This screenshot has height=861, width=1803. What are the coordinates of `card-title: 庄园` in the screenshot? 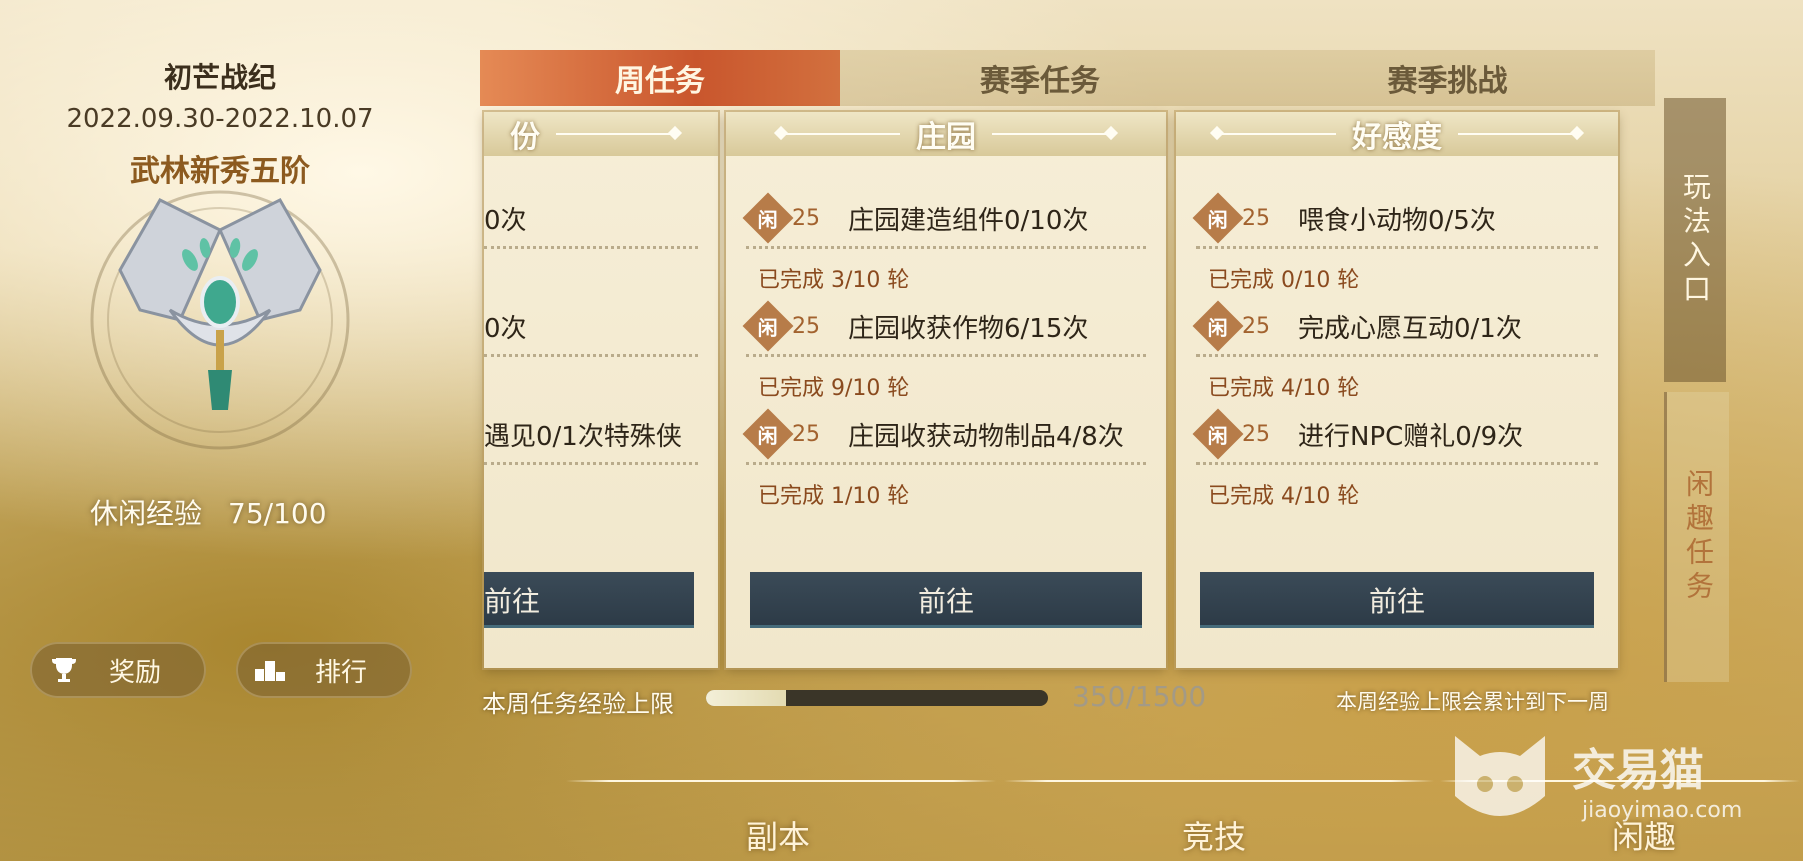 It's located at (946, 137).